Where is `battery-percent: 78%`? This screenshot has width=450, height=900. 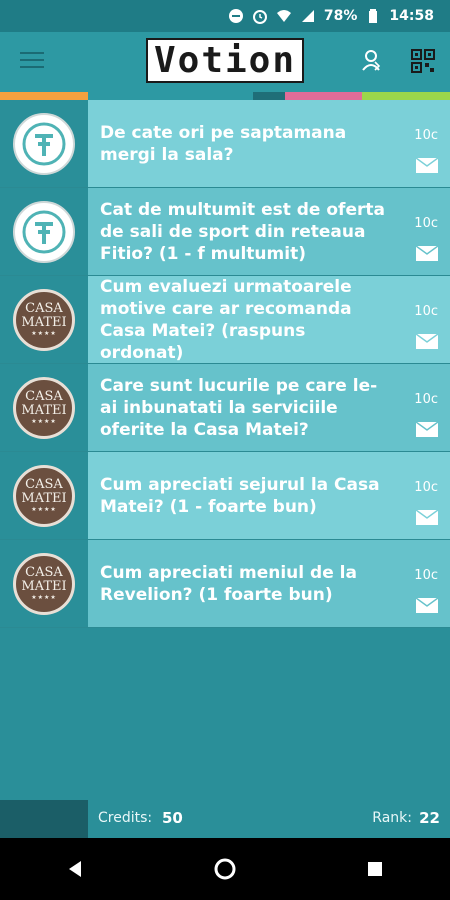 battery-percent: 78% is located at coordinates (340, 16).